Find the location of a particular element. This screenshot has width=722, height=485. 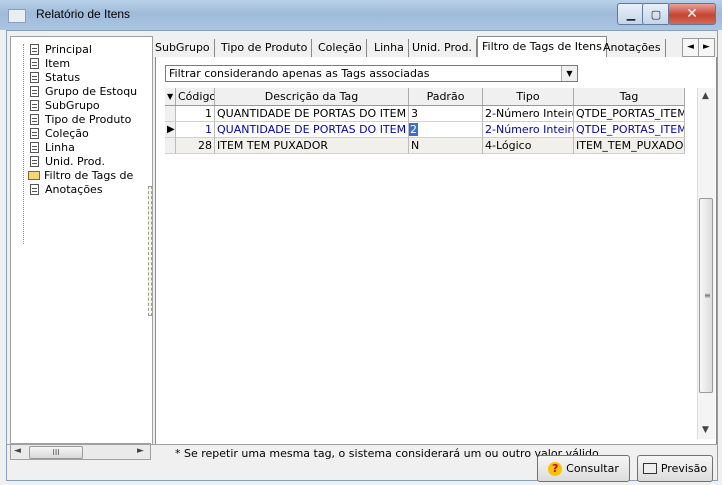

scroll-down-icon: ▼ is located at coordinates (705, 430).